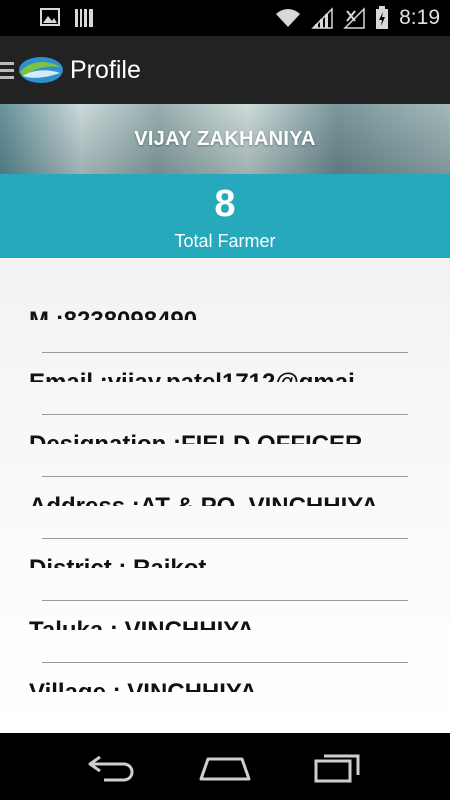 This screenshot has width=450, height=800. What do you see at coordinates (84, 18) in the screenshot?
I see `barcode-icon` at bounding box center [84, 18].